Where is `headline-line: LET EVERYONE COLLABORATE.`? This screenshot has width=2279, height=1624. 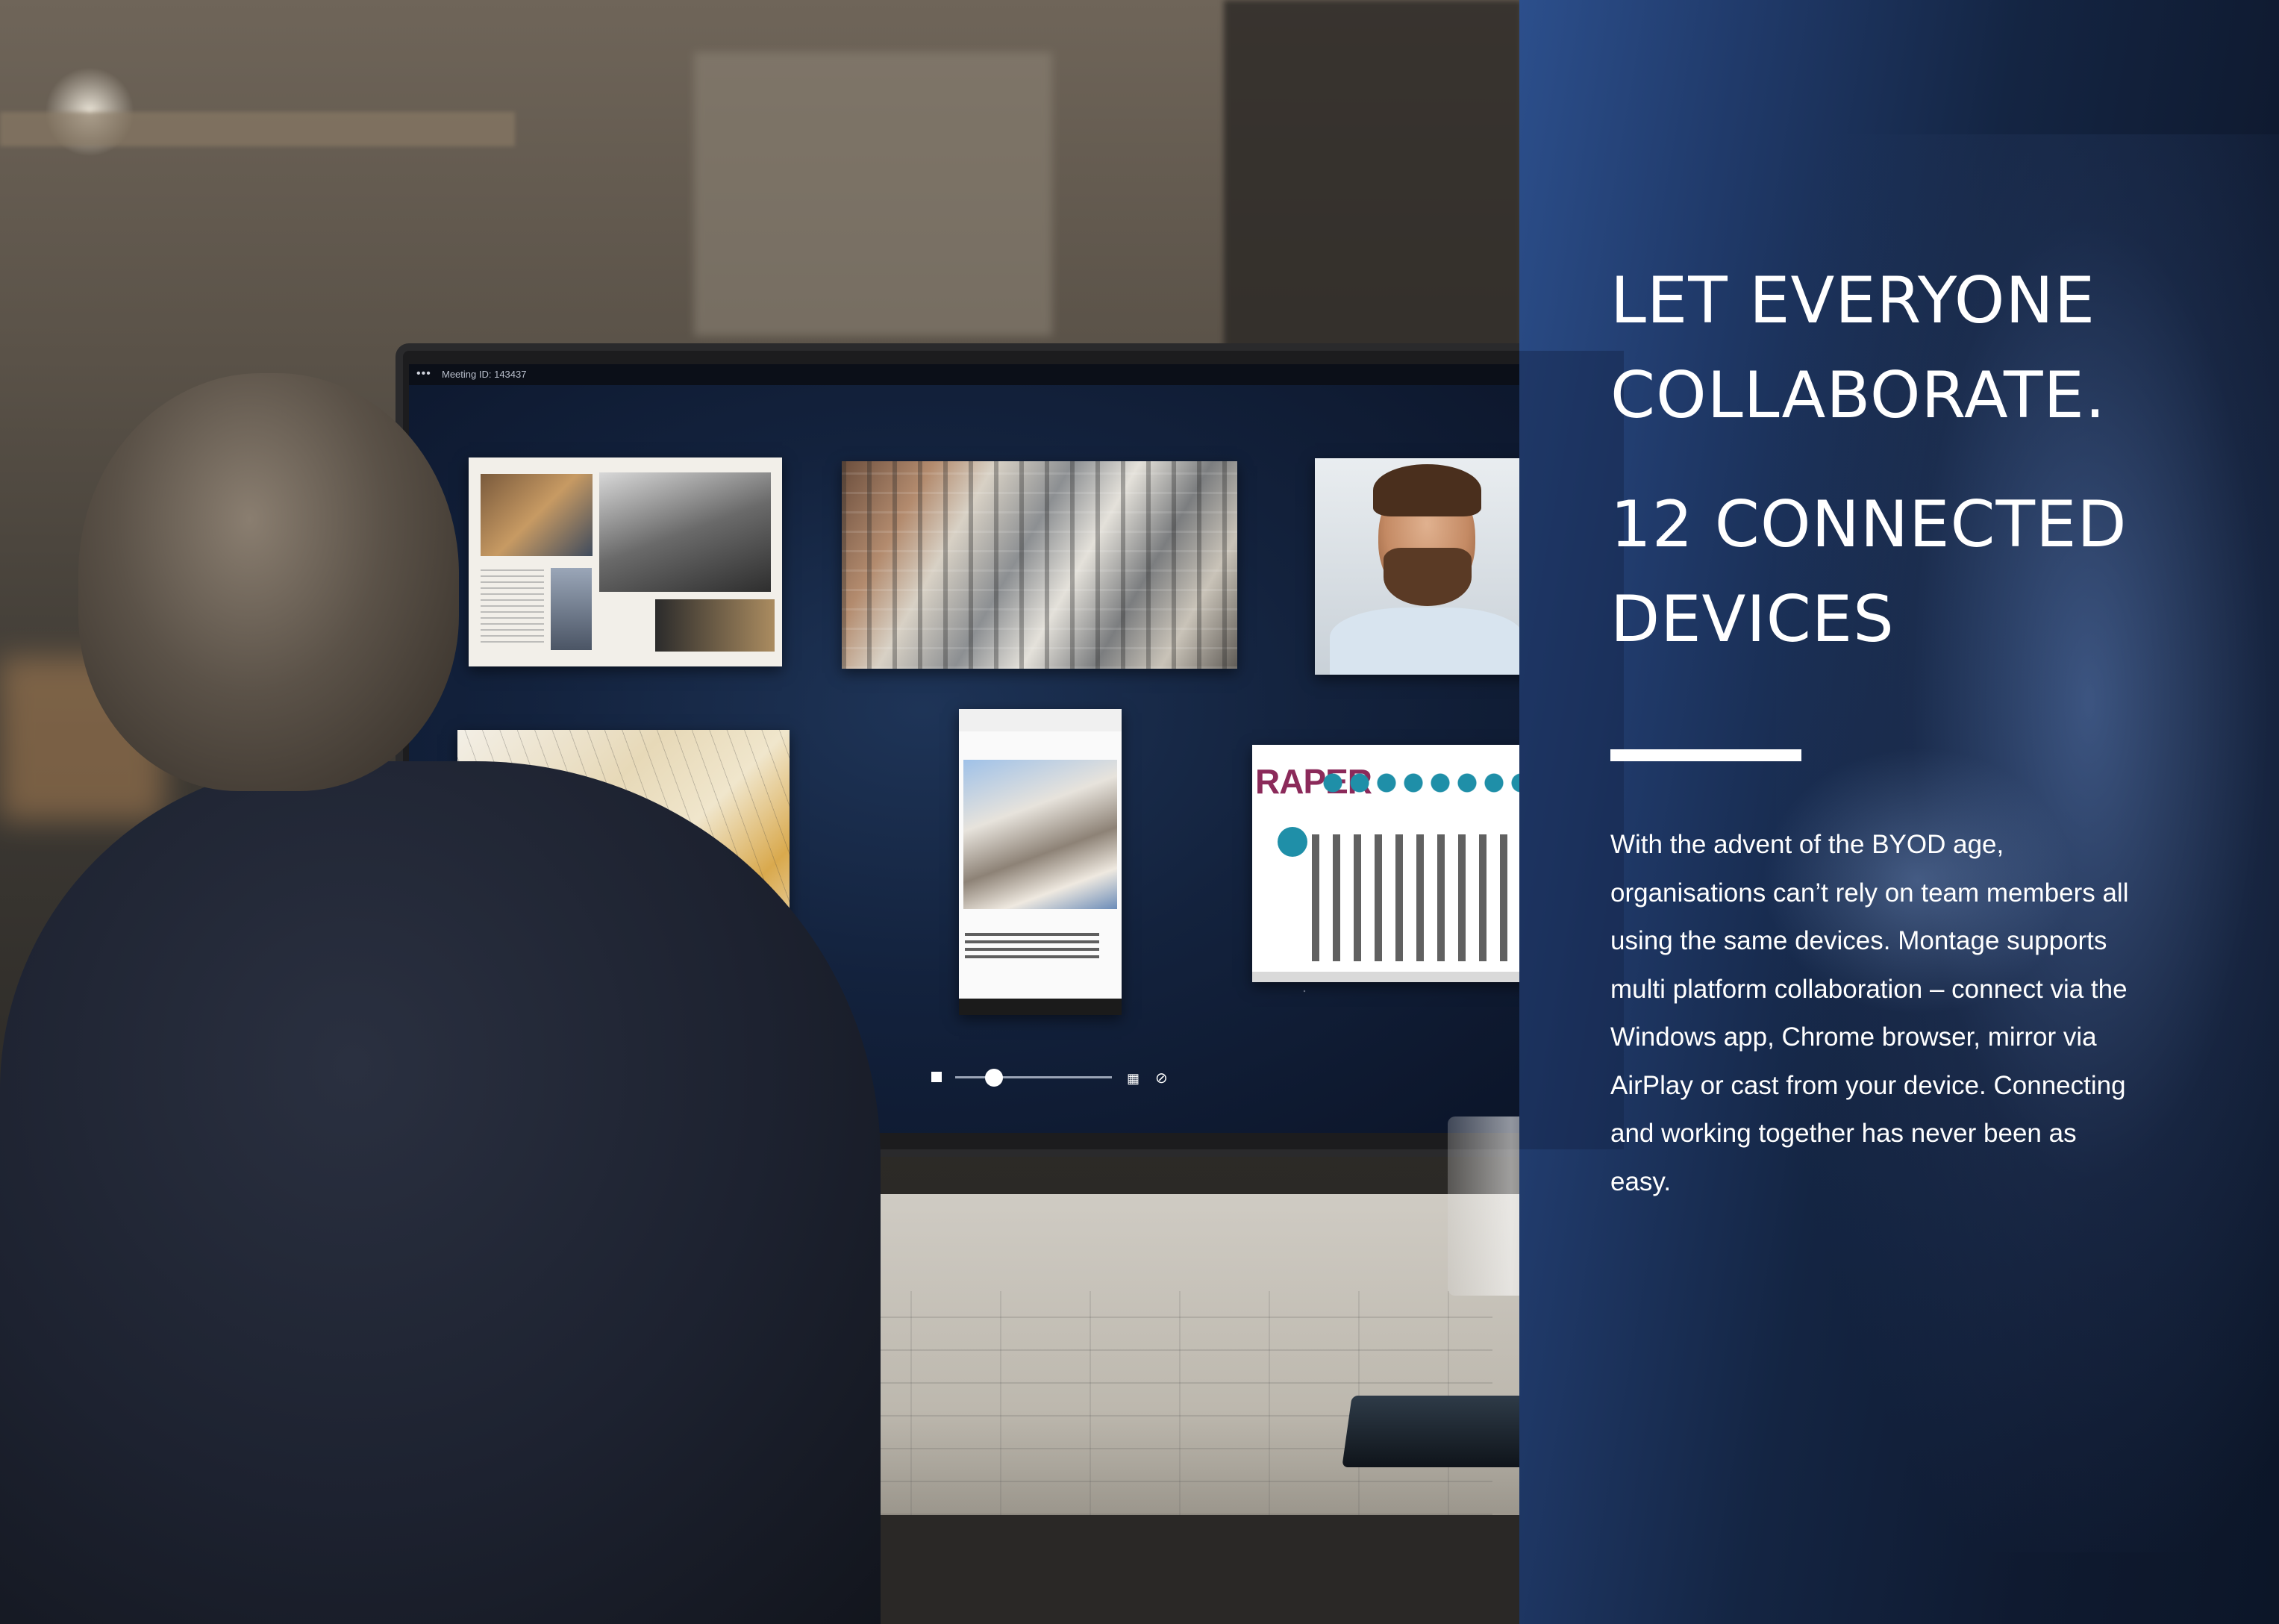 headline-line: LET EVERYONE COLLABORATE. is located at coordinates (1859, 348).